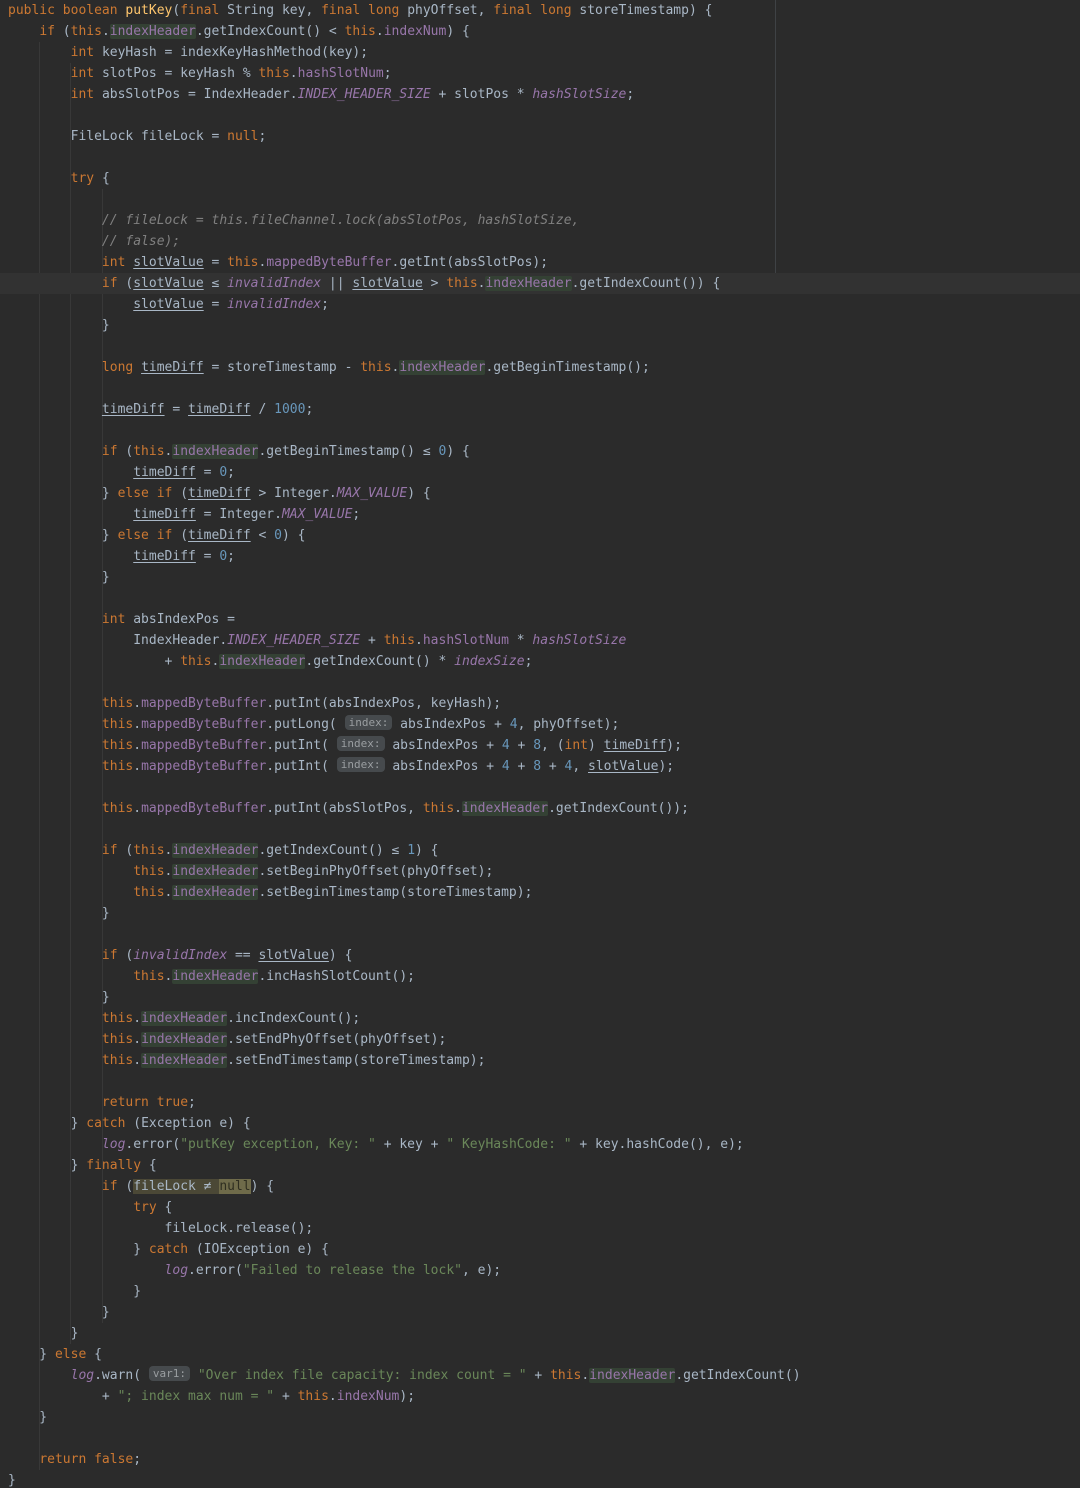 The height and width of the screenshot is (1488, 1080). Describe the element at coordinates (674, 745) in the screenshot. I see `code-token-p: );` at that location.